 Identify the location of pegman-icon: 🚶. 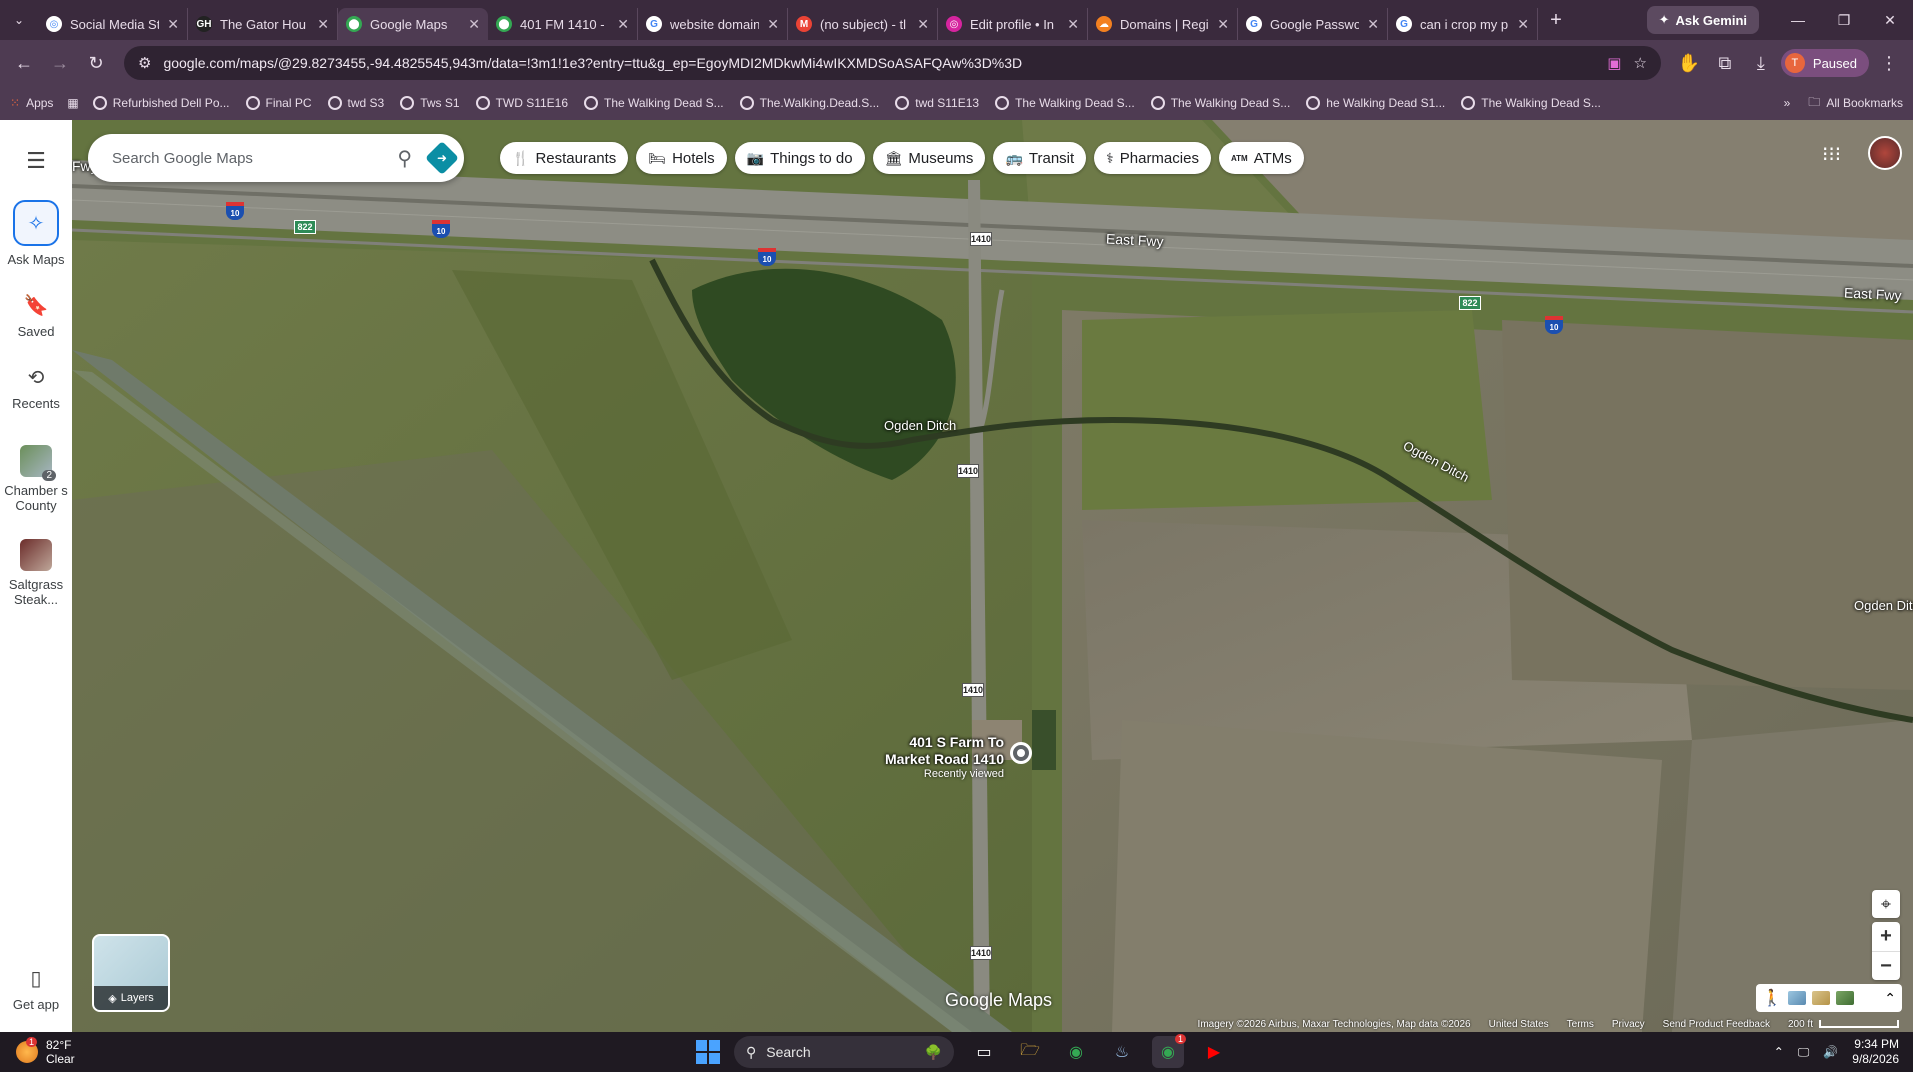
(1772, 998).